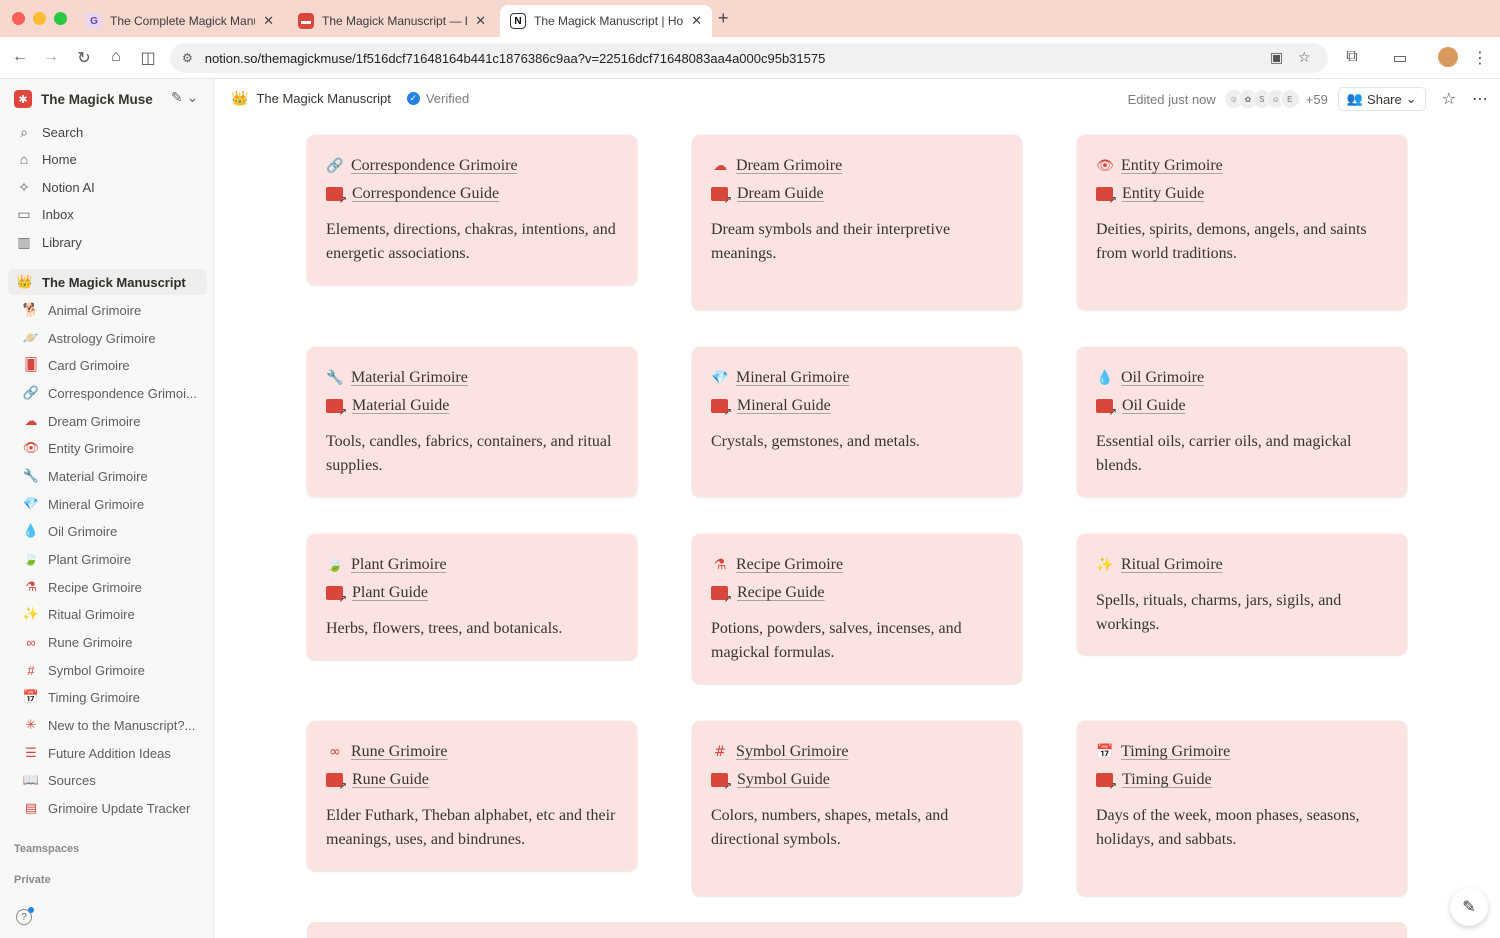 This screenshot has width=1500, height=938. Describe the element at coordinates (789, 166) in the screenshot. I see `card-title: Dream Grimoire` at that location.